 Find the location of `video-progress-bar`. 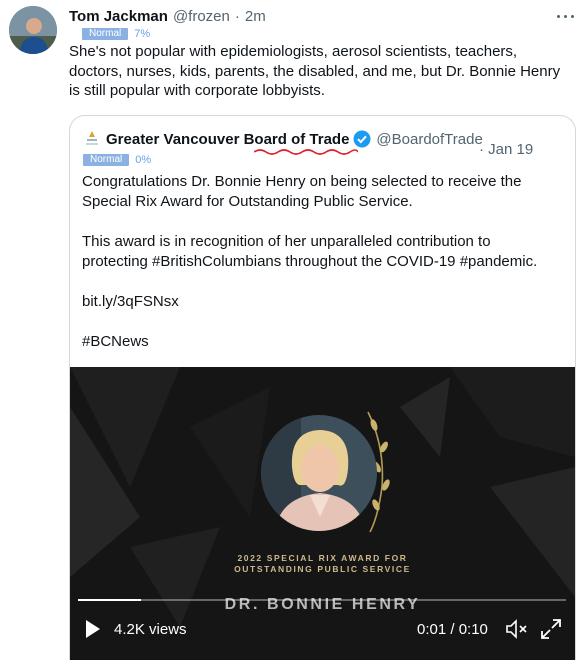

video-progress-bar is located at coordinates (322, 600).